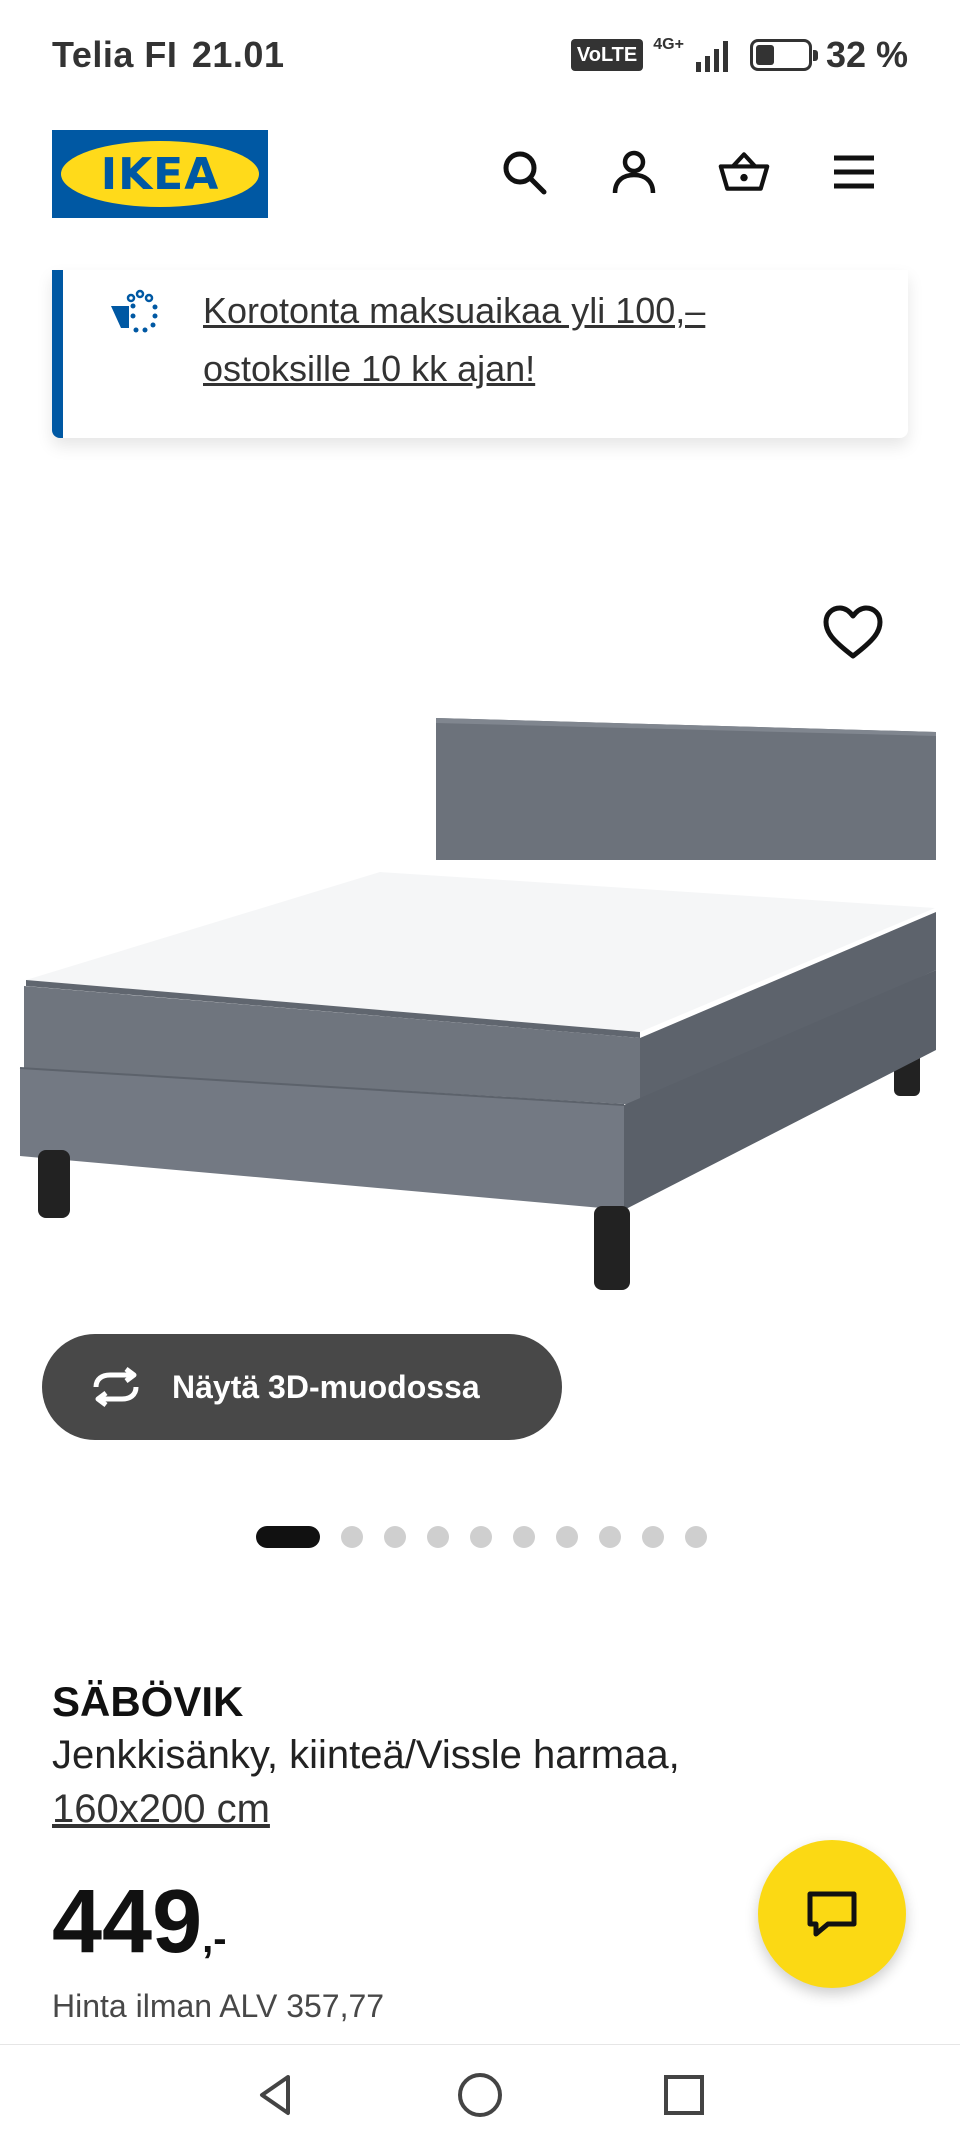 This screenshot has height=2144, width=960. Describe the element at coordinates (116, 1387) in the screenshot. I see `rotate-3d-icon` at that location.